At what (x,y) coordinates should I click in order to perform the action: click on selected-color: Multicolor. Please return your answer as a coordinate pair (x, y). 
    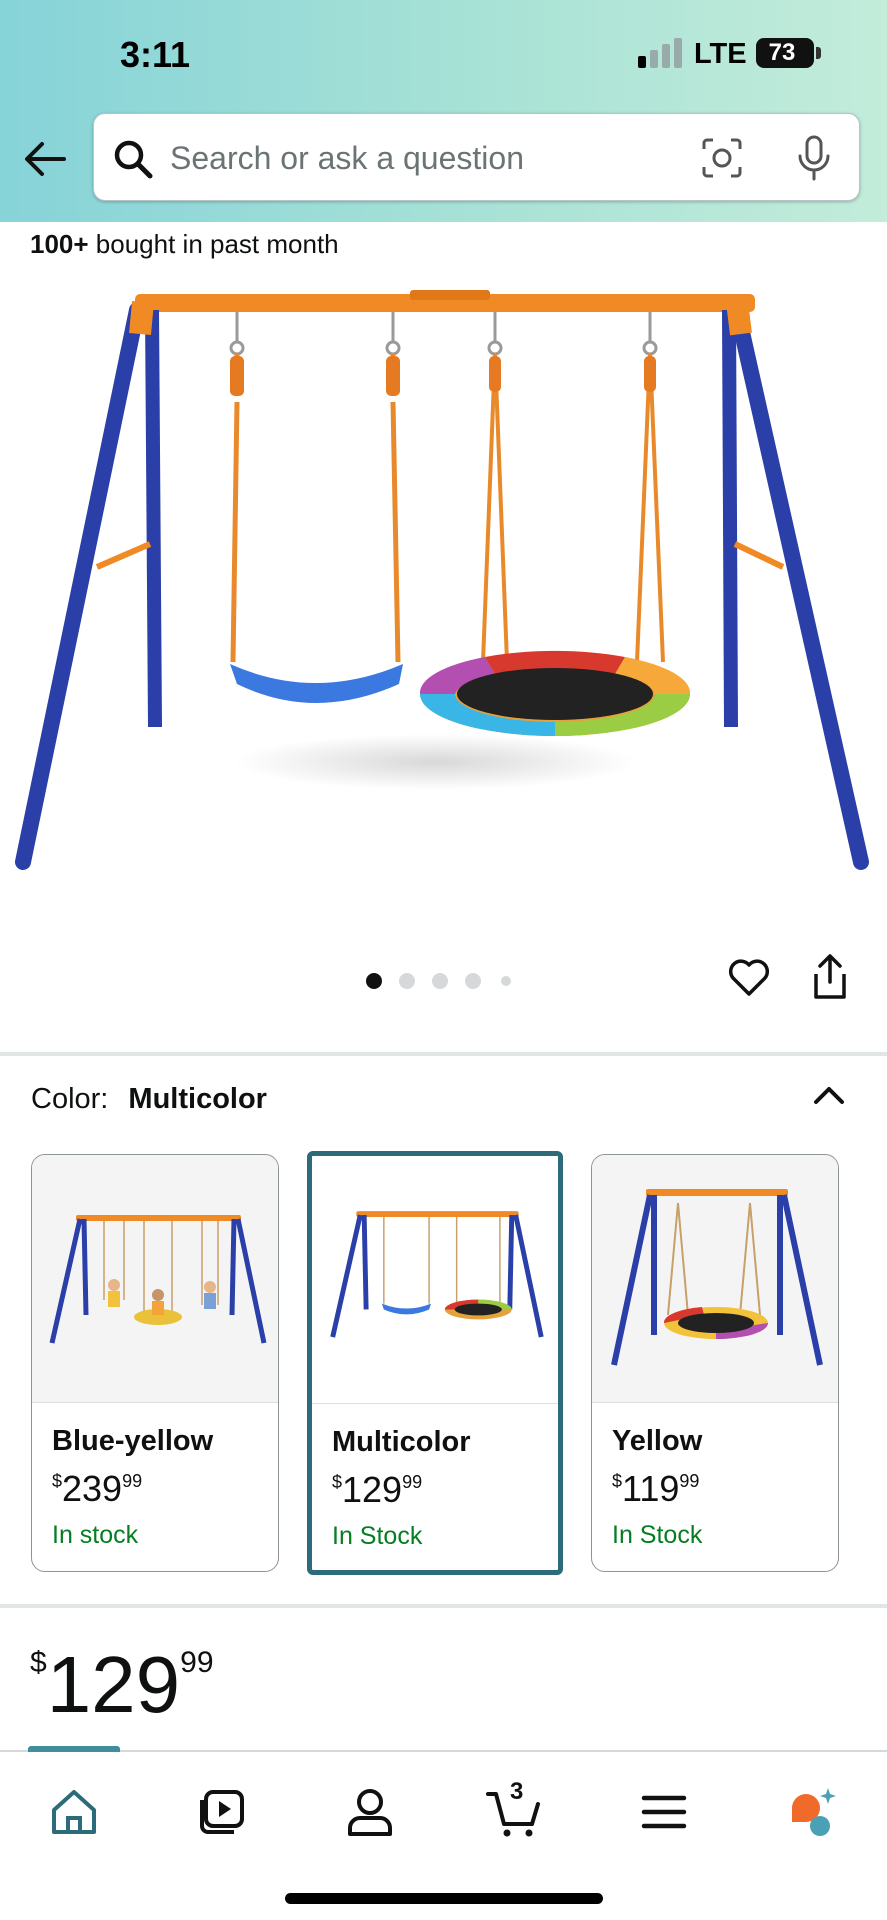
    Looking at the image, I should click on (197, 1099).